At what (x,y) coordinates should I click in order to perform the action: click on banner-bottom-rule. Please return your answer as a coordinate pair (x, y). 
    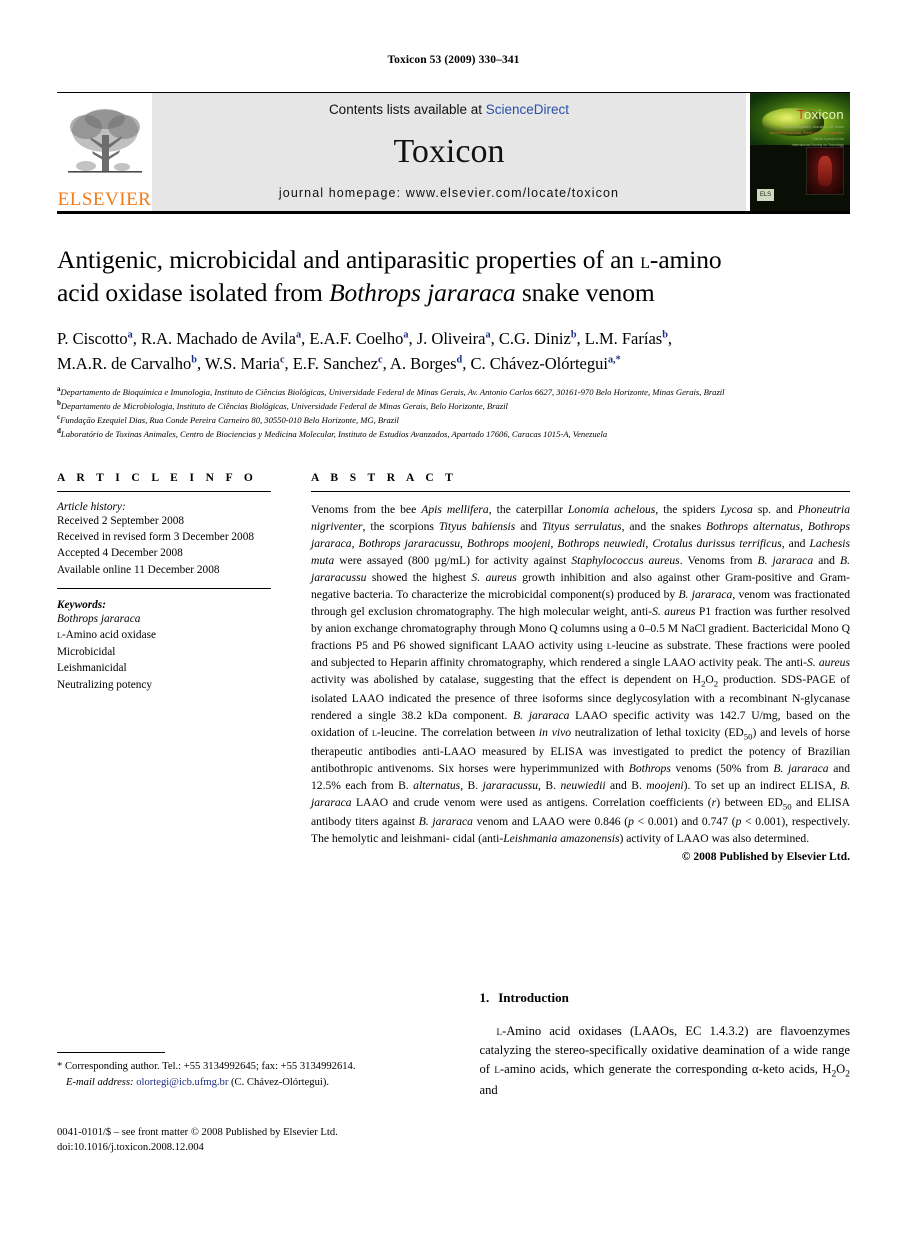
    Looking at the image, I should click on (453, 212).